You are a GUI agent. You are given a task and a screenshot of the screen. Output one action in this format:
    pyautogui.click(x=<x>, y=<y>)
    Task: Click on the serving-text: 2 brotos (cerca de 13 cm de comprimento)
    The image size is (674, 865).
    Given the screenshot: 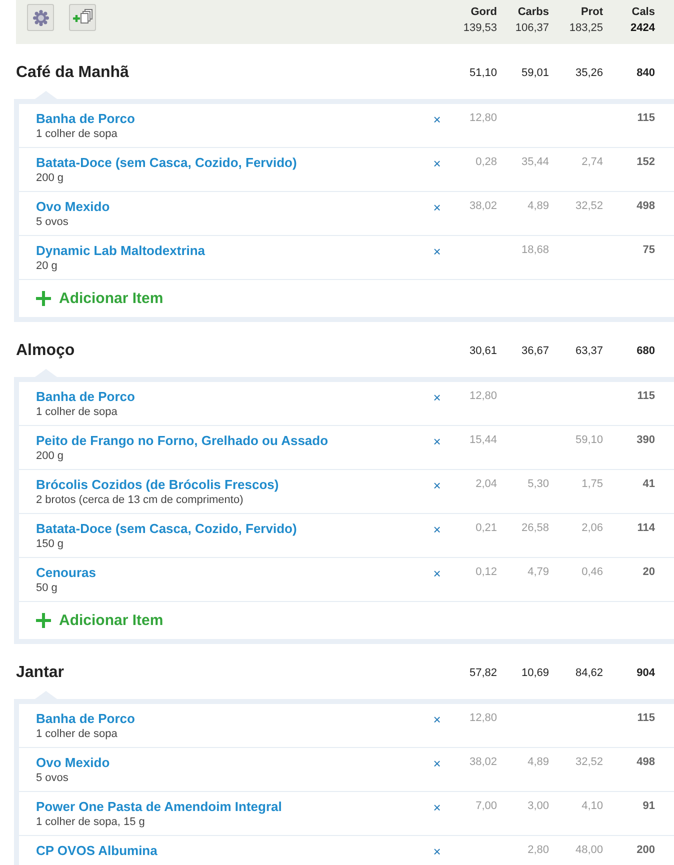 What is the action you would take?
    pyautogui.click(x=140, y=500)
    